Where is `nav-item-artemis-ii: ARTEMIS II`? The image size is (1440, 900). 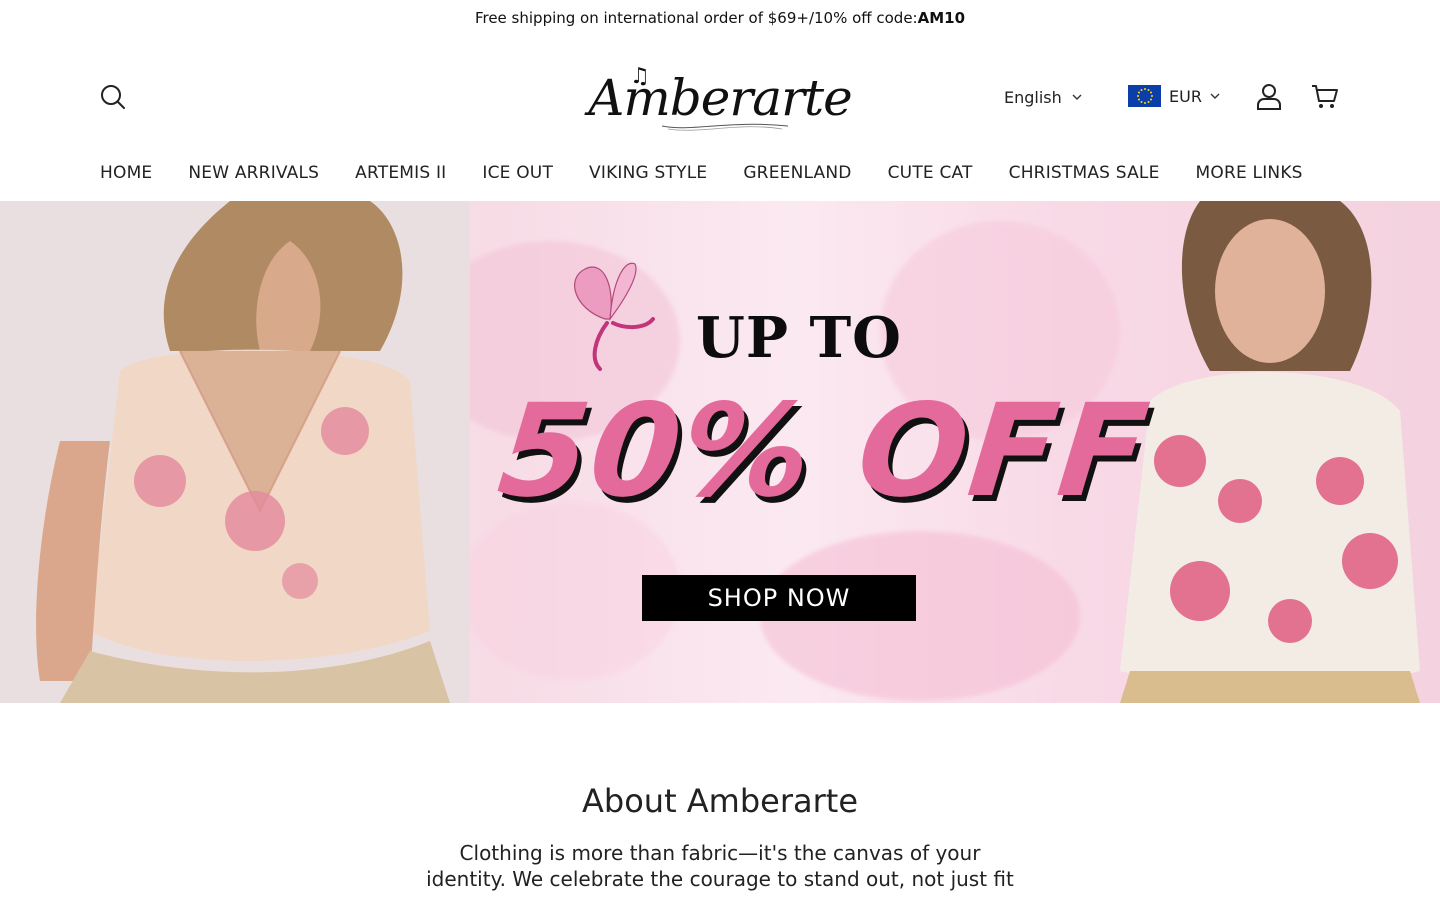
nav-item-artemis-ii: ARTEMIS II is located at coordinates (400, 173).